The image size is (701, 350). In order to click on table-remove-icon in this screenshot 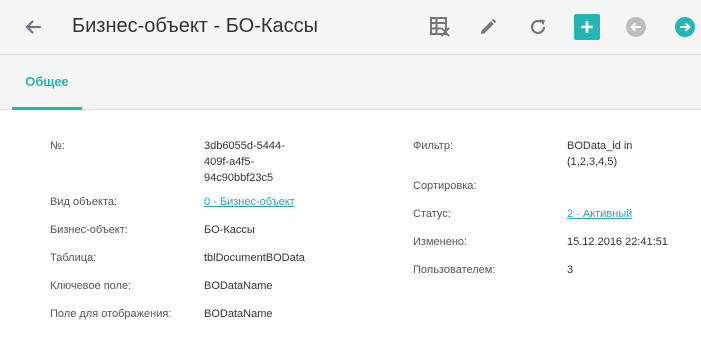, I will do `click(440, 27)`.